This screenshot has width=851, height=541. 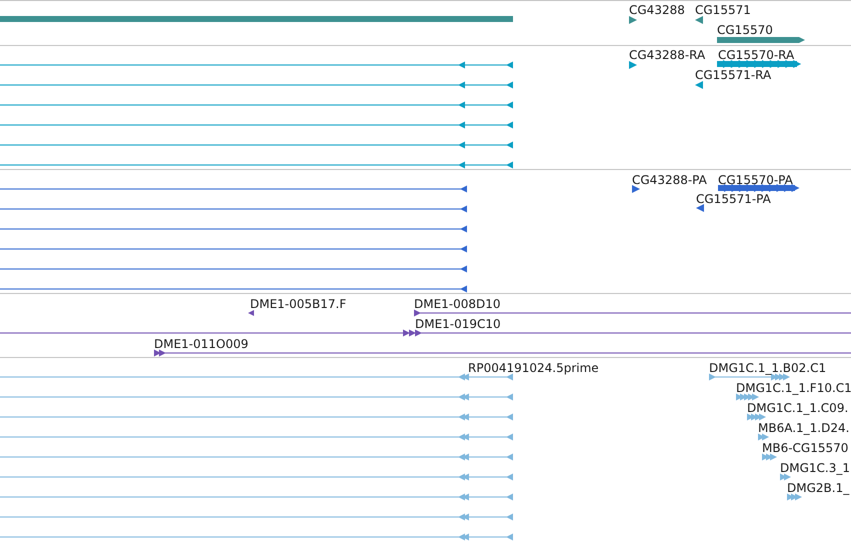 What do you see at coordinates (756, 55) in the screenshot?
I see `feature-label: CG15570-RA` at bounding box center [756, 55].